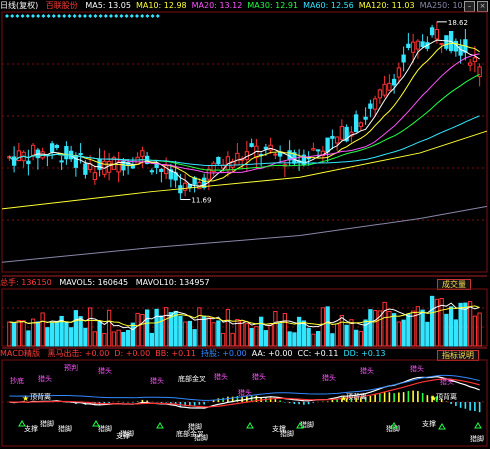 This screenshot has height=449, width=490. What do you see at coordinates (31, 428) in the screenshot?
I see `macd-annotation: 支撑` at bounding box center [31, 428].